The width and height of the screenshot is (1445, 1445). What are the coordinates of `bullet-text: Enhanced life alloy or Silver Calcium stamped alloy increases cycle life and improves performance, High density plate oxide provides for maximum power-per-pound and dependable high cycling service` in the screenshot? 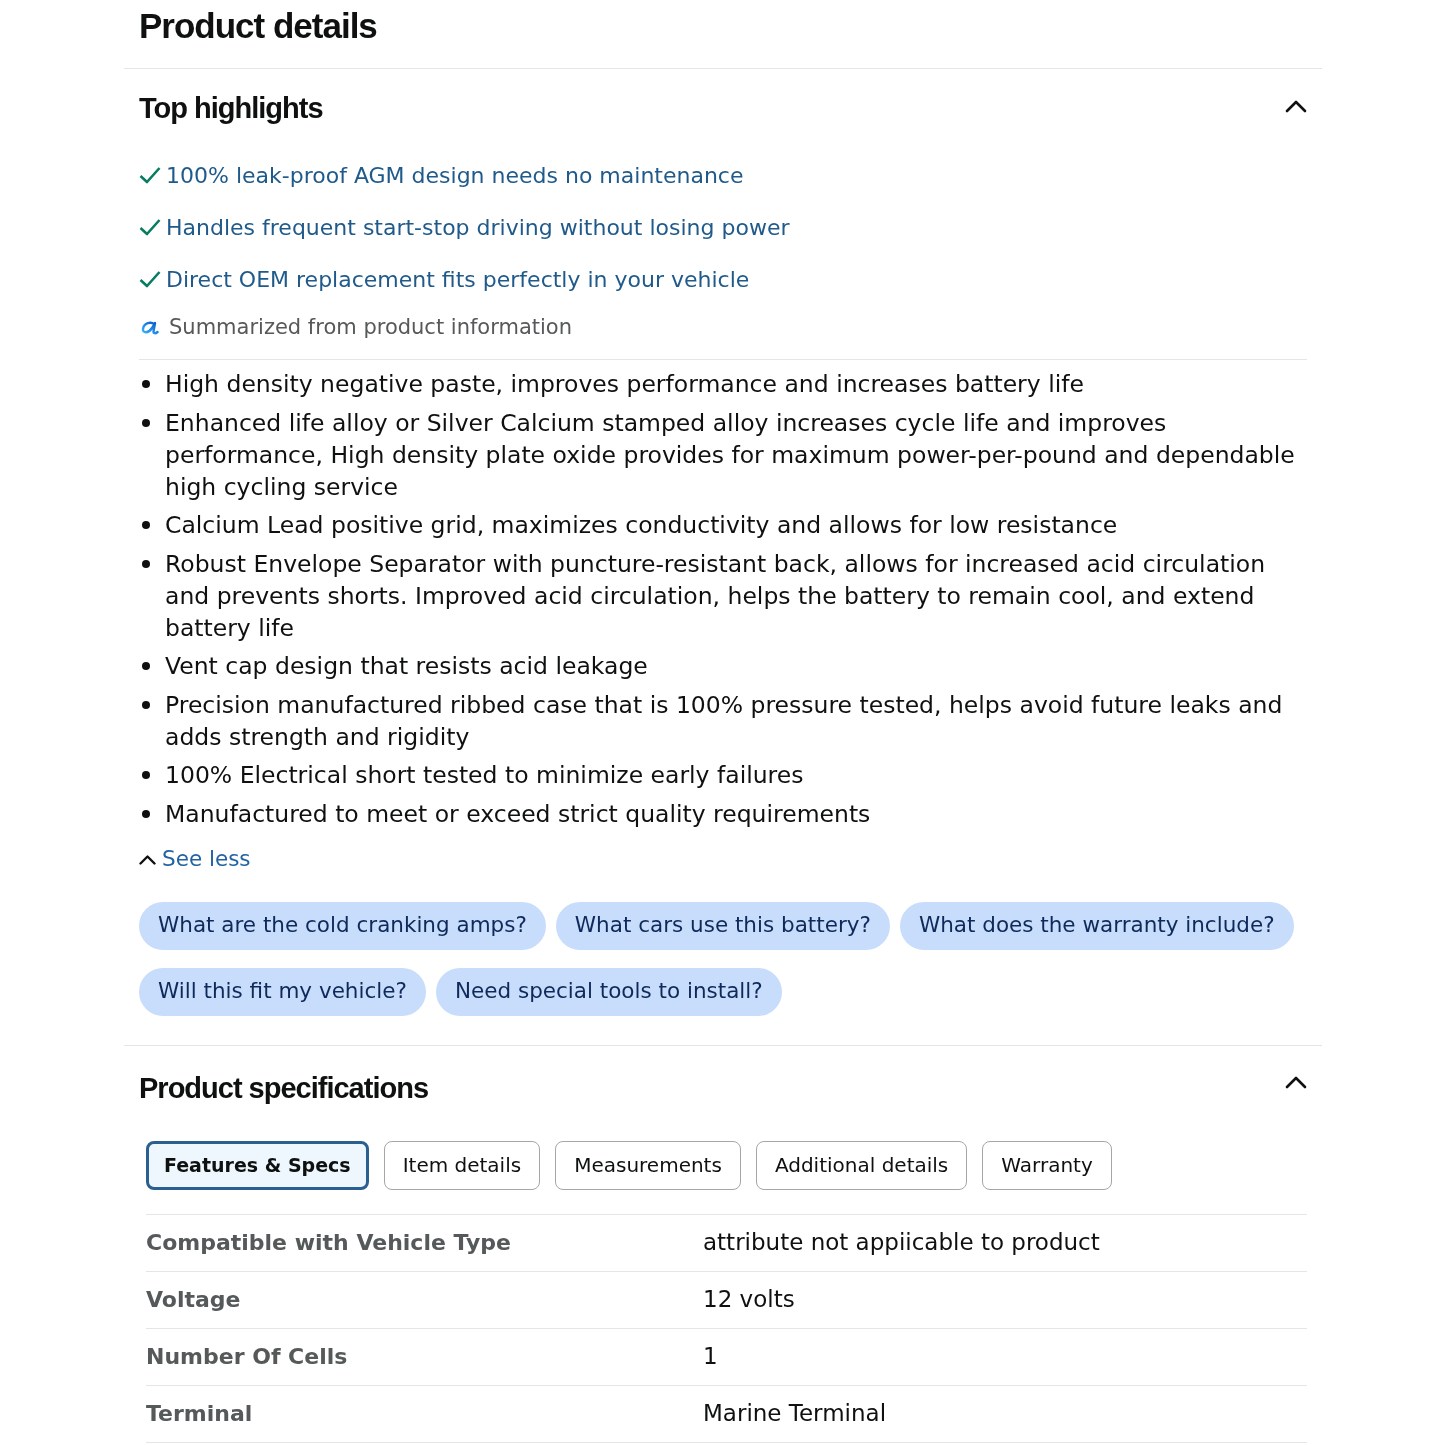 It's located at (730, 455).